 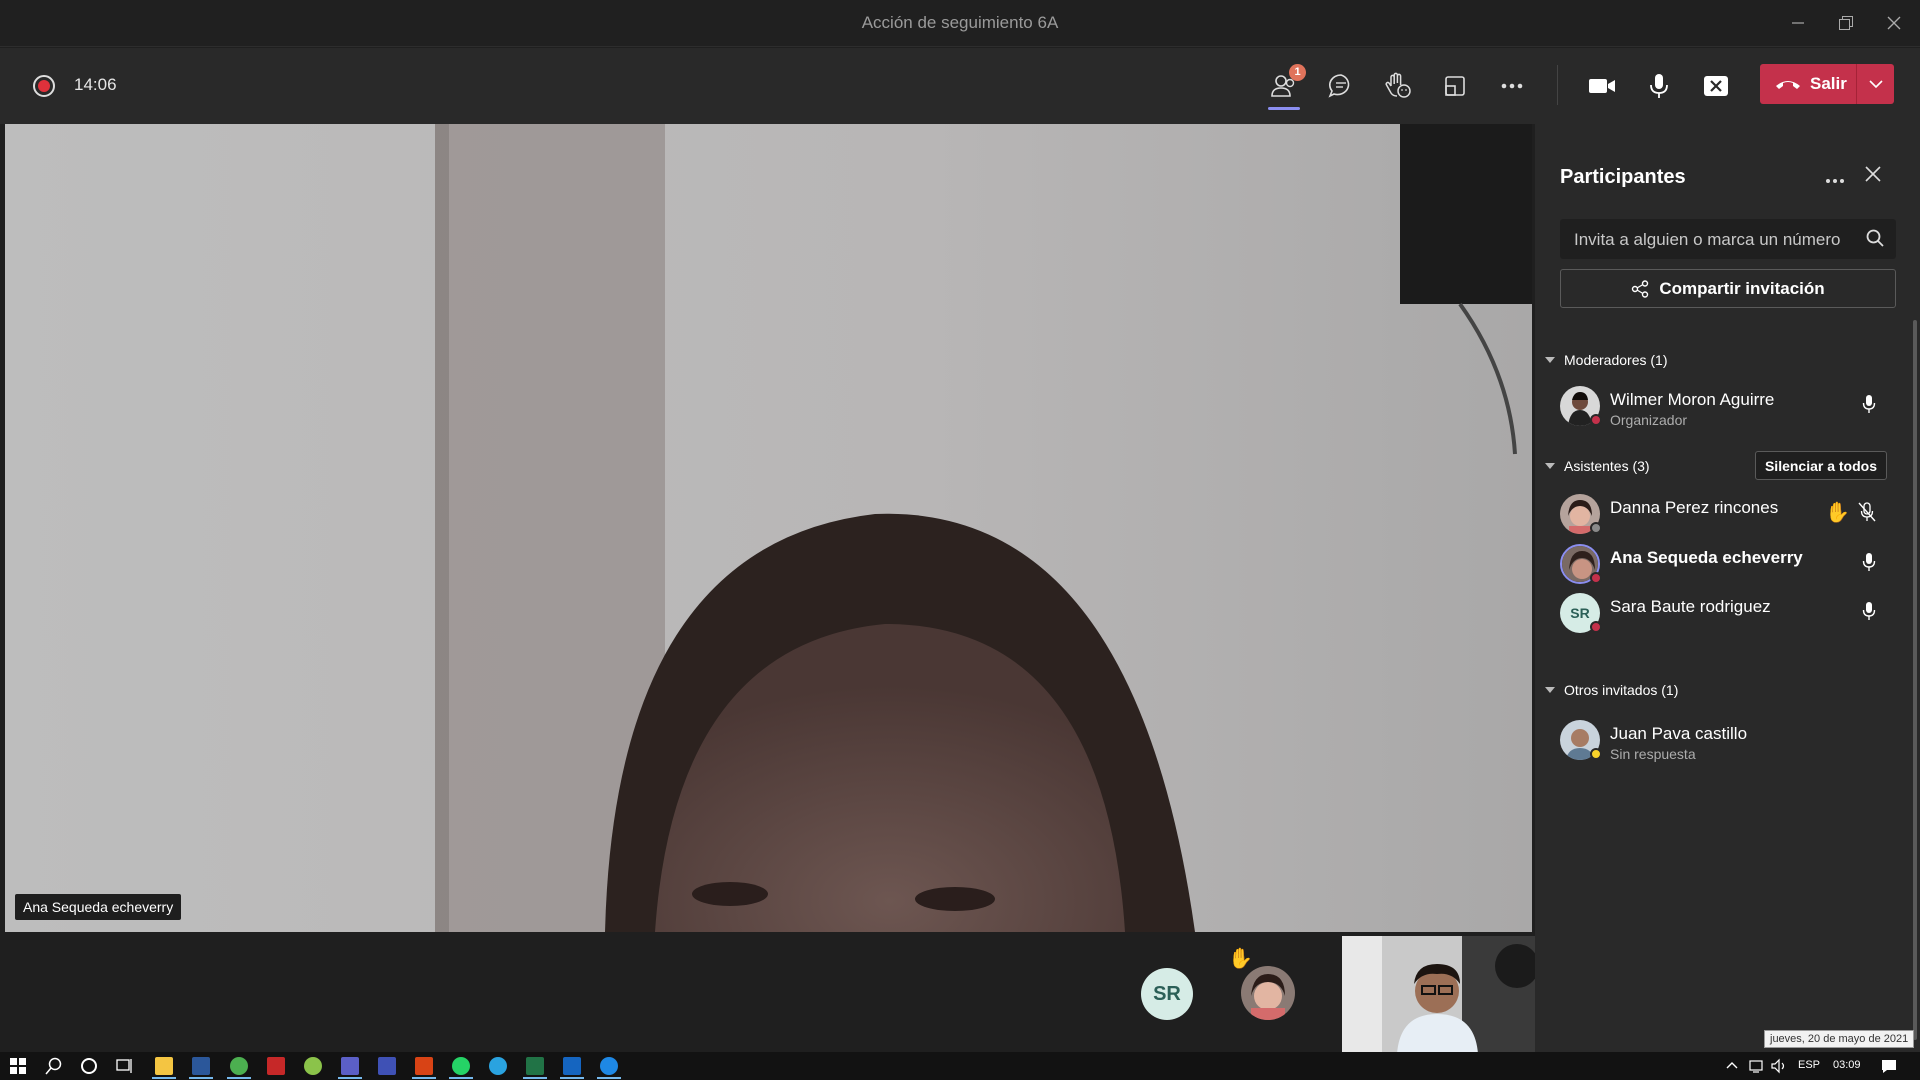 What do you see at coordinates (1653, 754) in the screenshot?
I see `participant-status: Sin respuesta` at bounding box center [1653, 754].